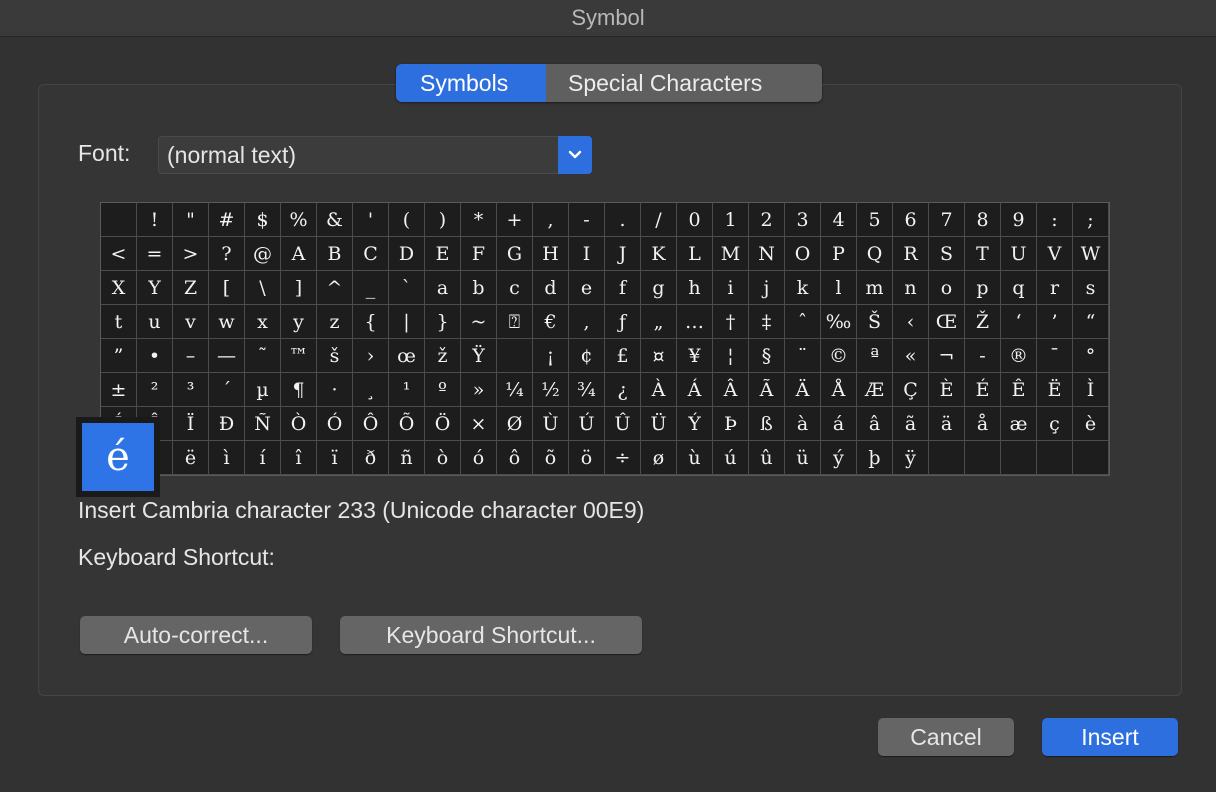 This screenshot has height=792, width=1216. What do you see at coordinates (443, 322) in the screenshot?
I see `symbol-cell: }` at bounding box center [443, 322].